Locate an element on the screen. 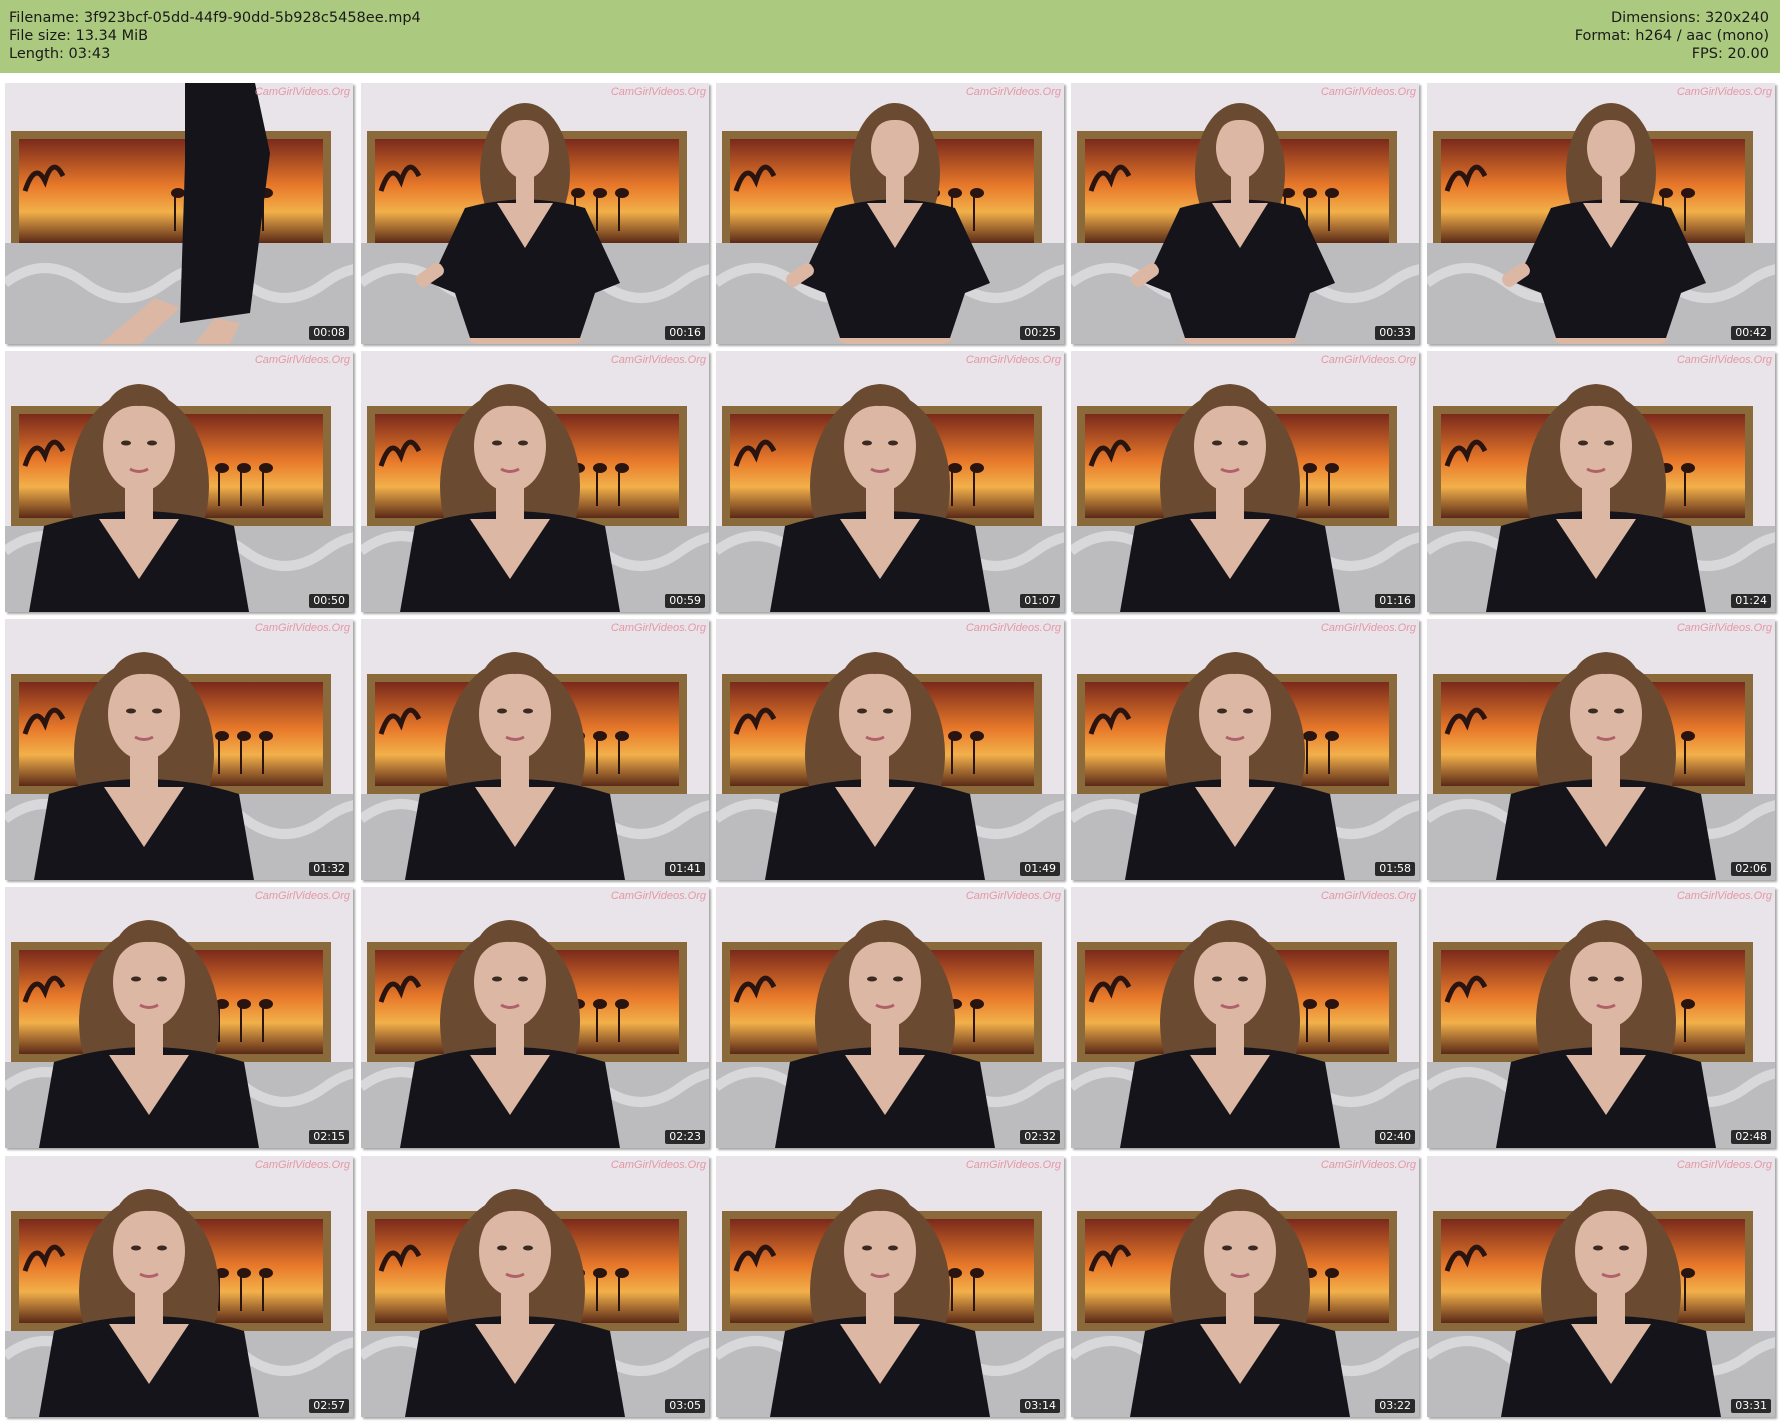 The image size is (1780, 1423). video-frame-thumbnail: CamGirlVideos.Org 03:31 is located at coordinates (1601, 1286).